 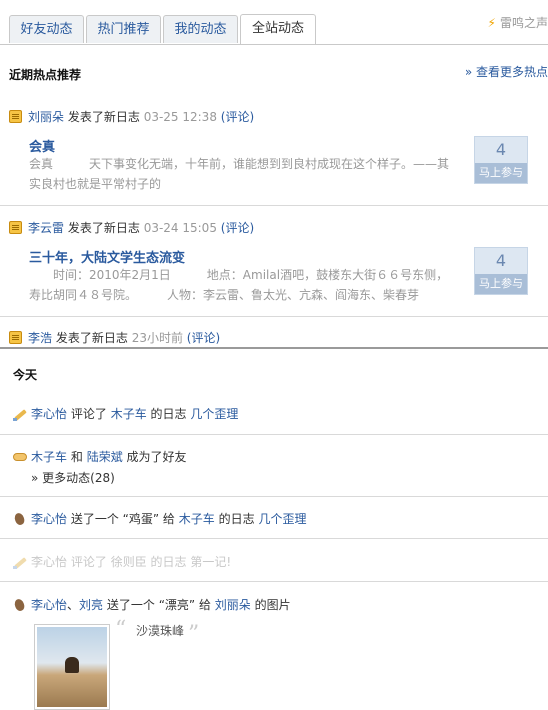 What do you see at coordinates (20, 605) in the screenshot?
I see `gift-icon` at bounding box center [20, 605].